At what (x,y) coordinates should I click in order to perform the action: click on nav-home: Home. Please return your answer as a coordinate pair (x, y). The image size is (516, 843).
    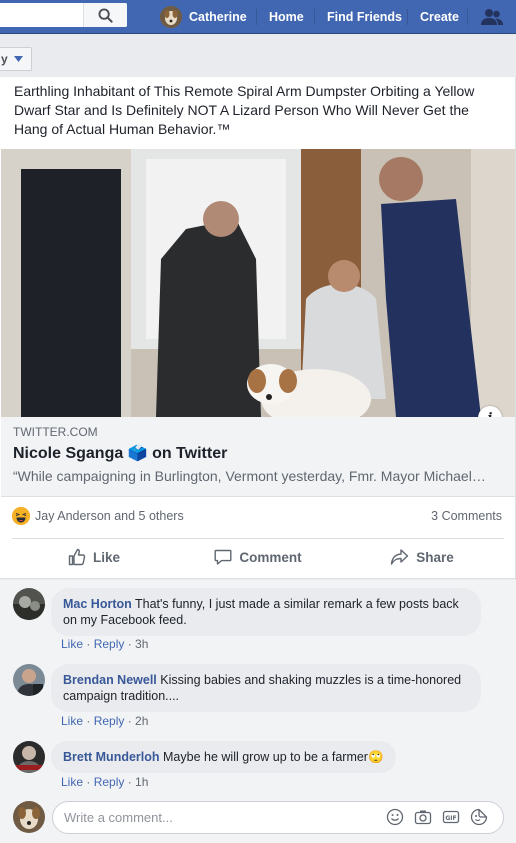
    Looking at the image, I should click on (286, 17).